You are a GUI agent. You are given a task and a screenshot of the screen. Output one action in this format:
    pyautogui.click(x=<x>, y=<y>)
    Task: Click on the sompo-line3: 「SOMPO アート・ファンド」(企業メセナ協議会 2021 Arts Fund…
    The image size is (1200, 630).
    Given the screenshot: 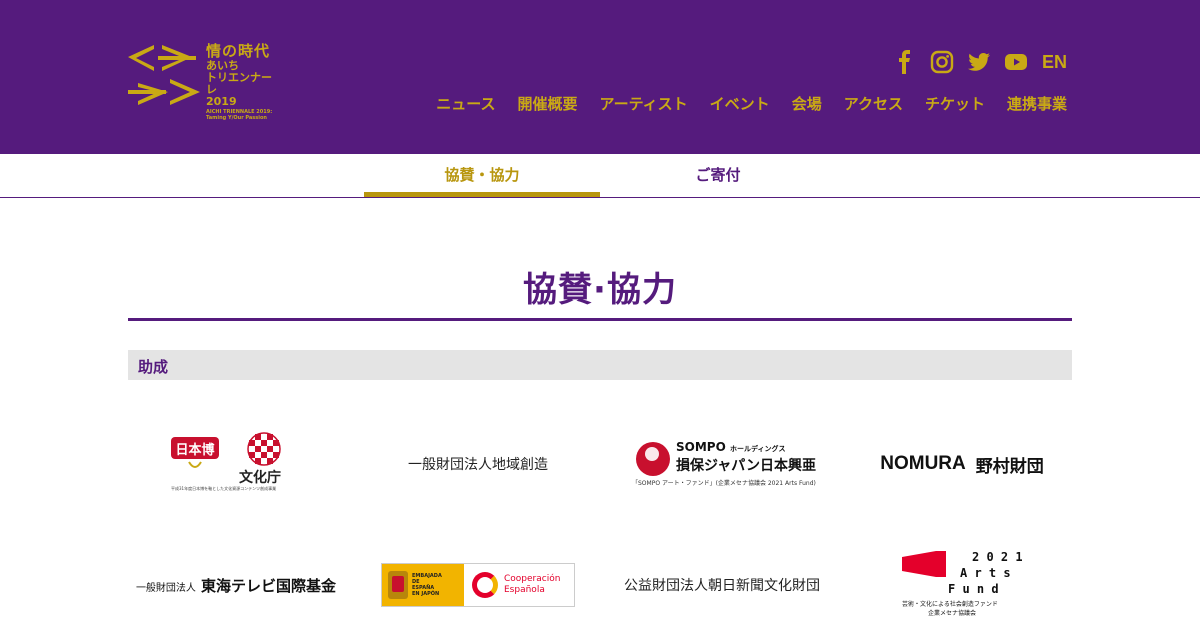 What is the action you would take?
    pyautogui.click(x=724, y=483)
    